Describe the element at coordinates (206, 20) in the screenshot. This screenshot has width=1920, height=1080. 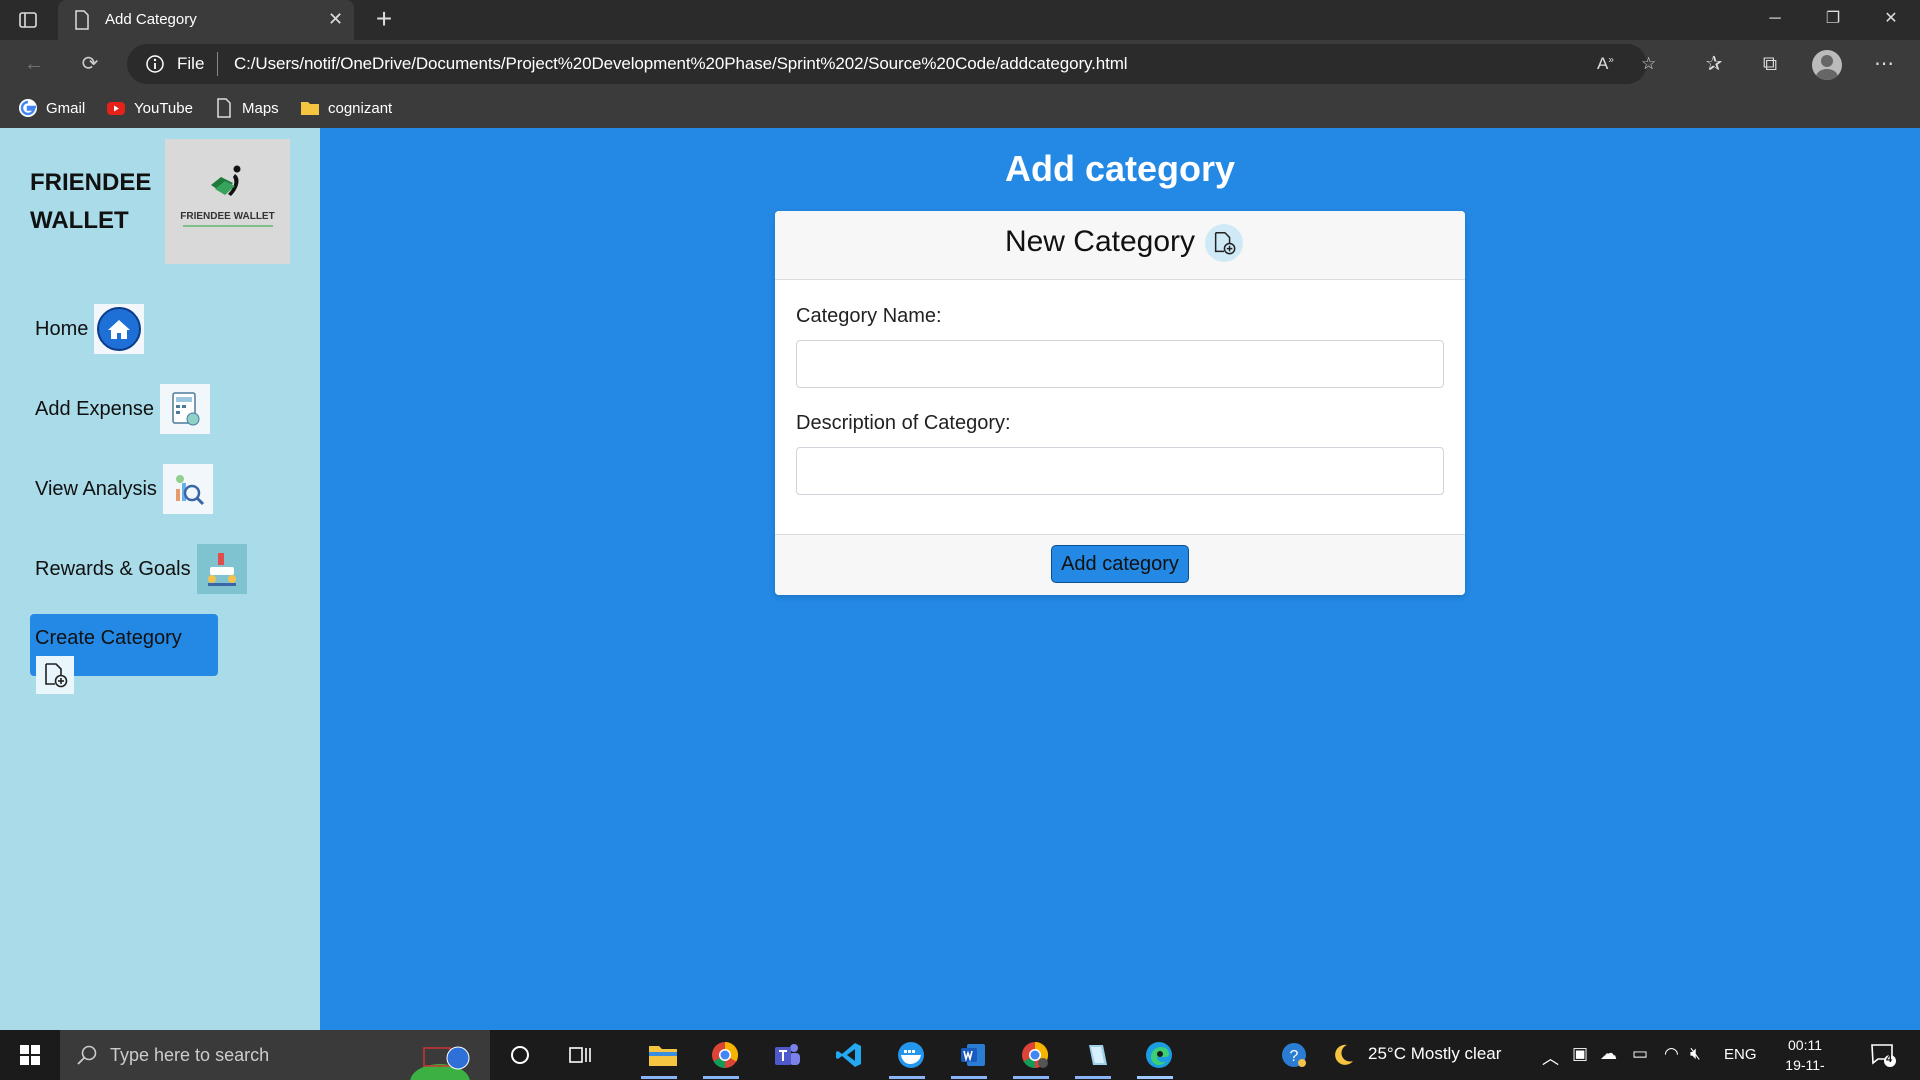
I see `active-tab: Add Category ✕` at that location.